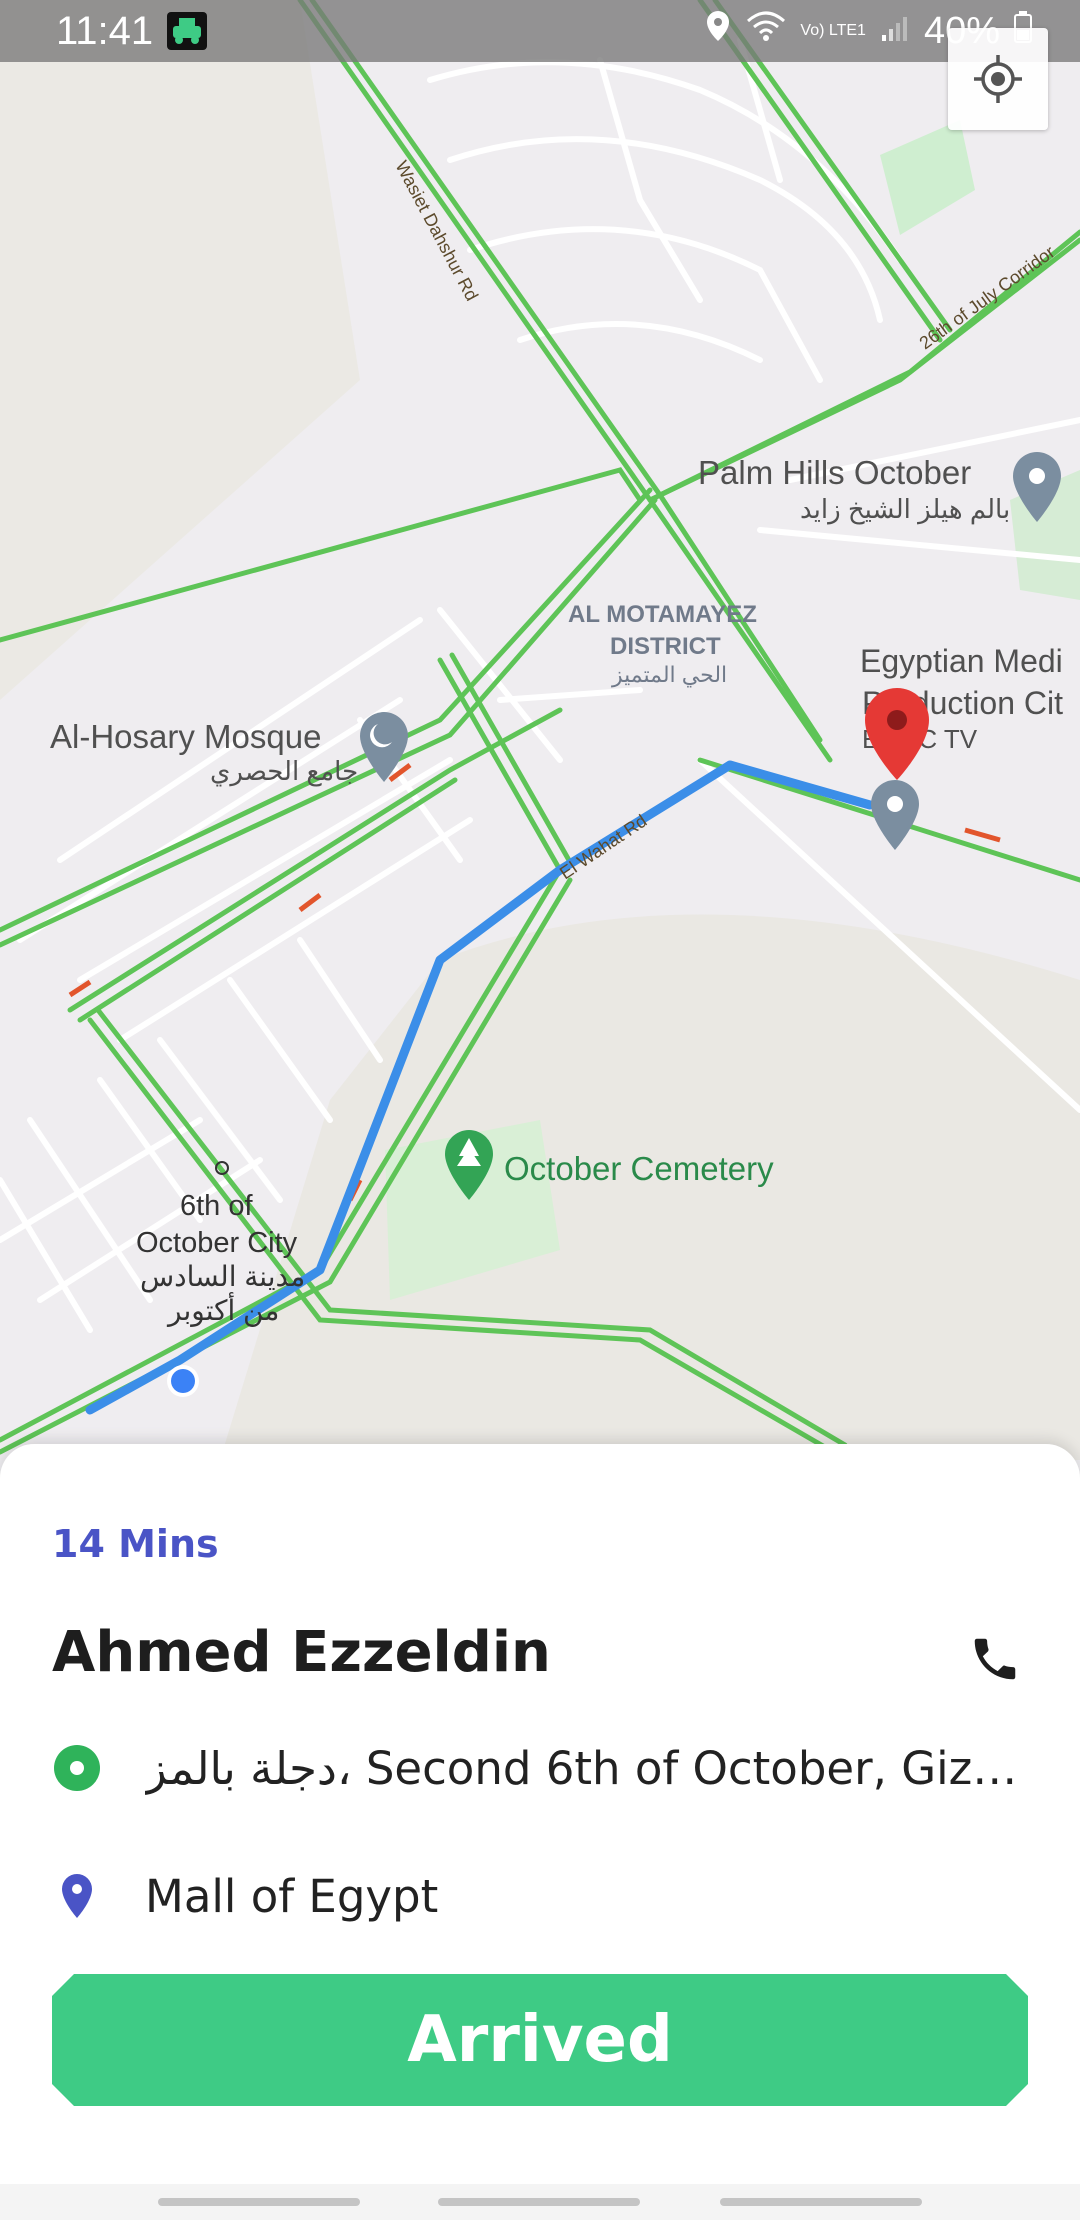 This screenshot has width=1080, height=2220. Describe the element at coordinates (540, 31) in the screenshot. I see `status-bar: 11:41 Vo) LTE1 40%` at that location.